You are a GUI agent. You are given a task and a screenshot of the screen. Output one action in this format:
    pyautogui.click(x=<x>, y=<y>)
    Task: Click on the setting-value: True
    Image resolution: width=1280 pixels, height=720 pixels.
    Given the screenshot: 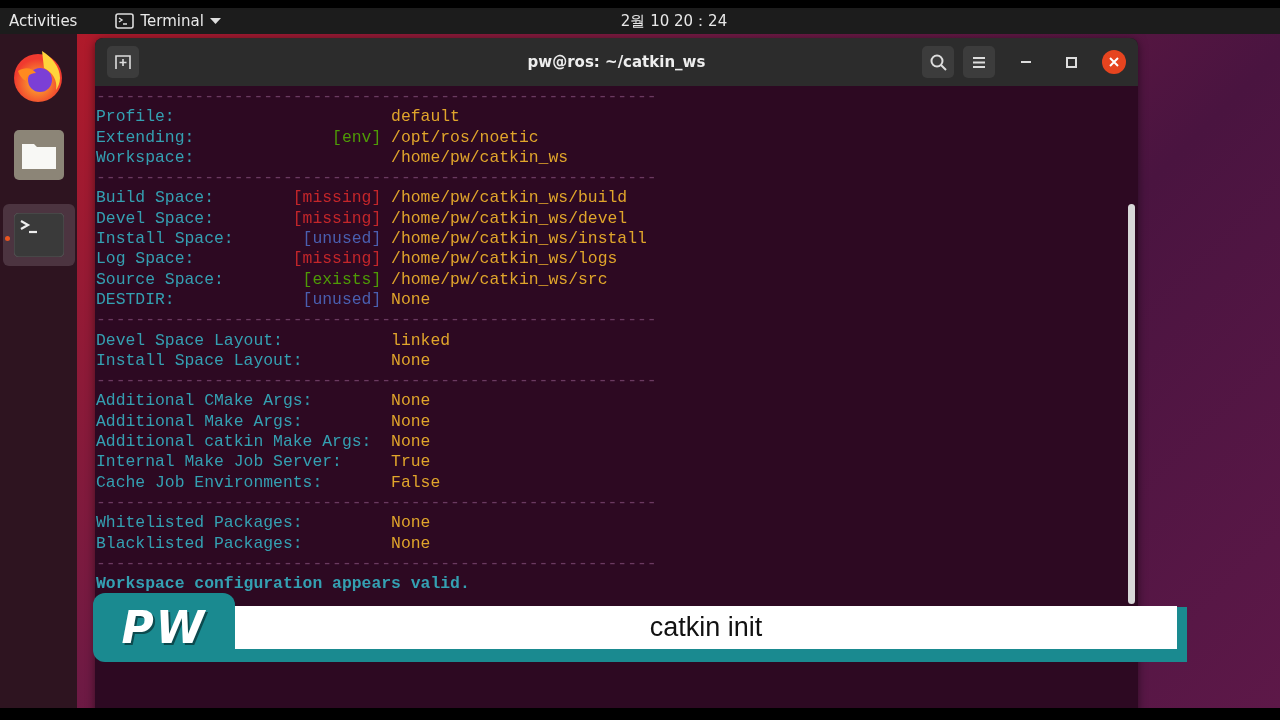 What is the action you would take?
    pyautogui.click(x=411, y=462)
    